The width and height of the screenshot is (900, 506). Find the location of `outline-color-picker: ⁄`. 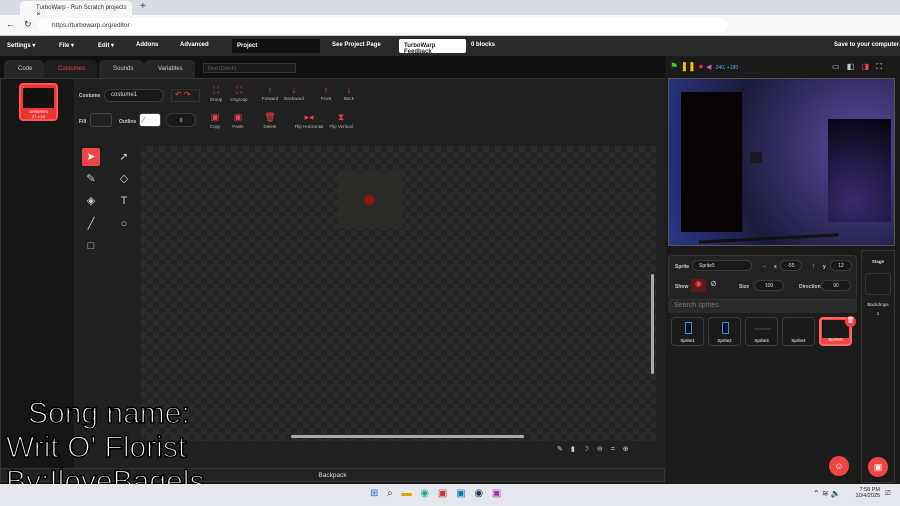

outline-color-picker: ⁄ is located at coordinates (150, 120).